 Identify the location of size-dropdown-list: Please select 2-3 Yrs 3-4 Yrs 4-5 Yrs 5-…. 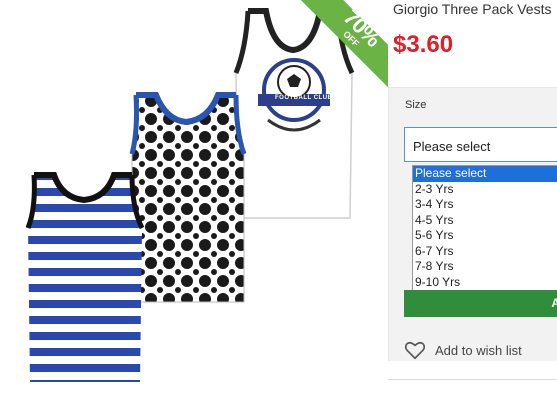
(484, 228).